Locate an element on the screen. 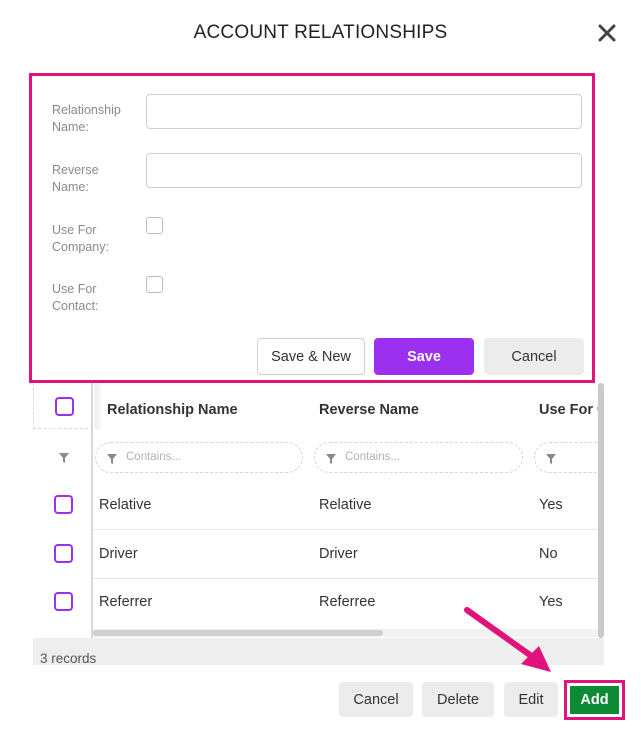 This screenshot has width=641, height=730. horizontal-scrollbar is located at coordinates (238, 633).